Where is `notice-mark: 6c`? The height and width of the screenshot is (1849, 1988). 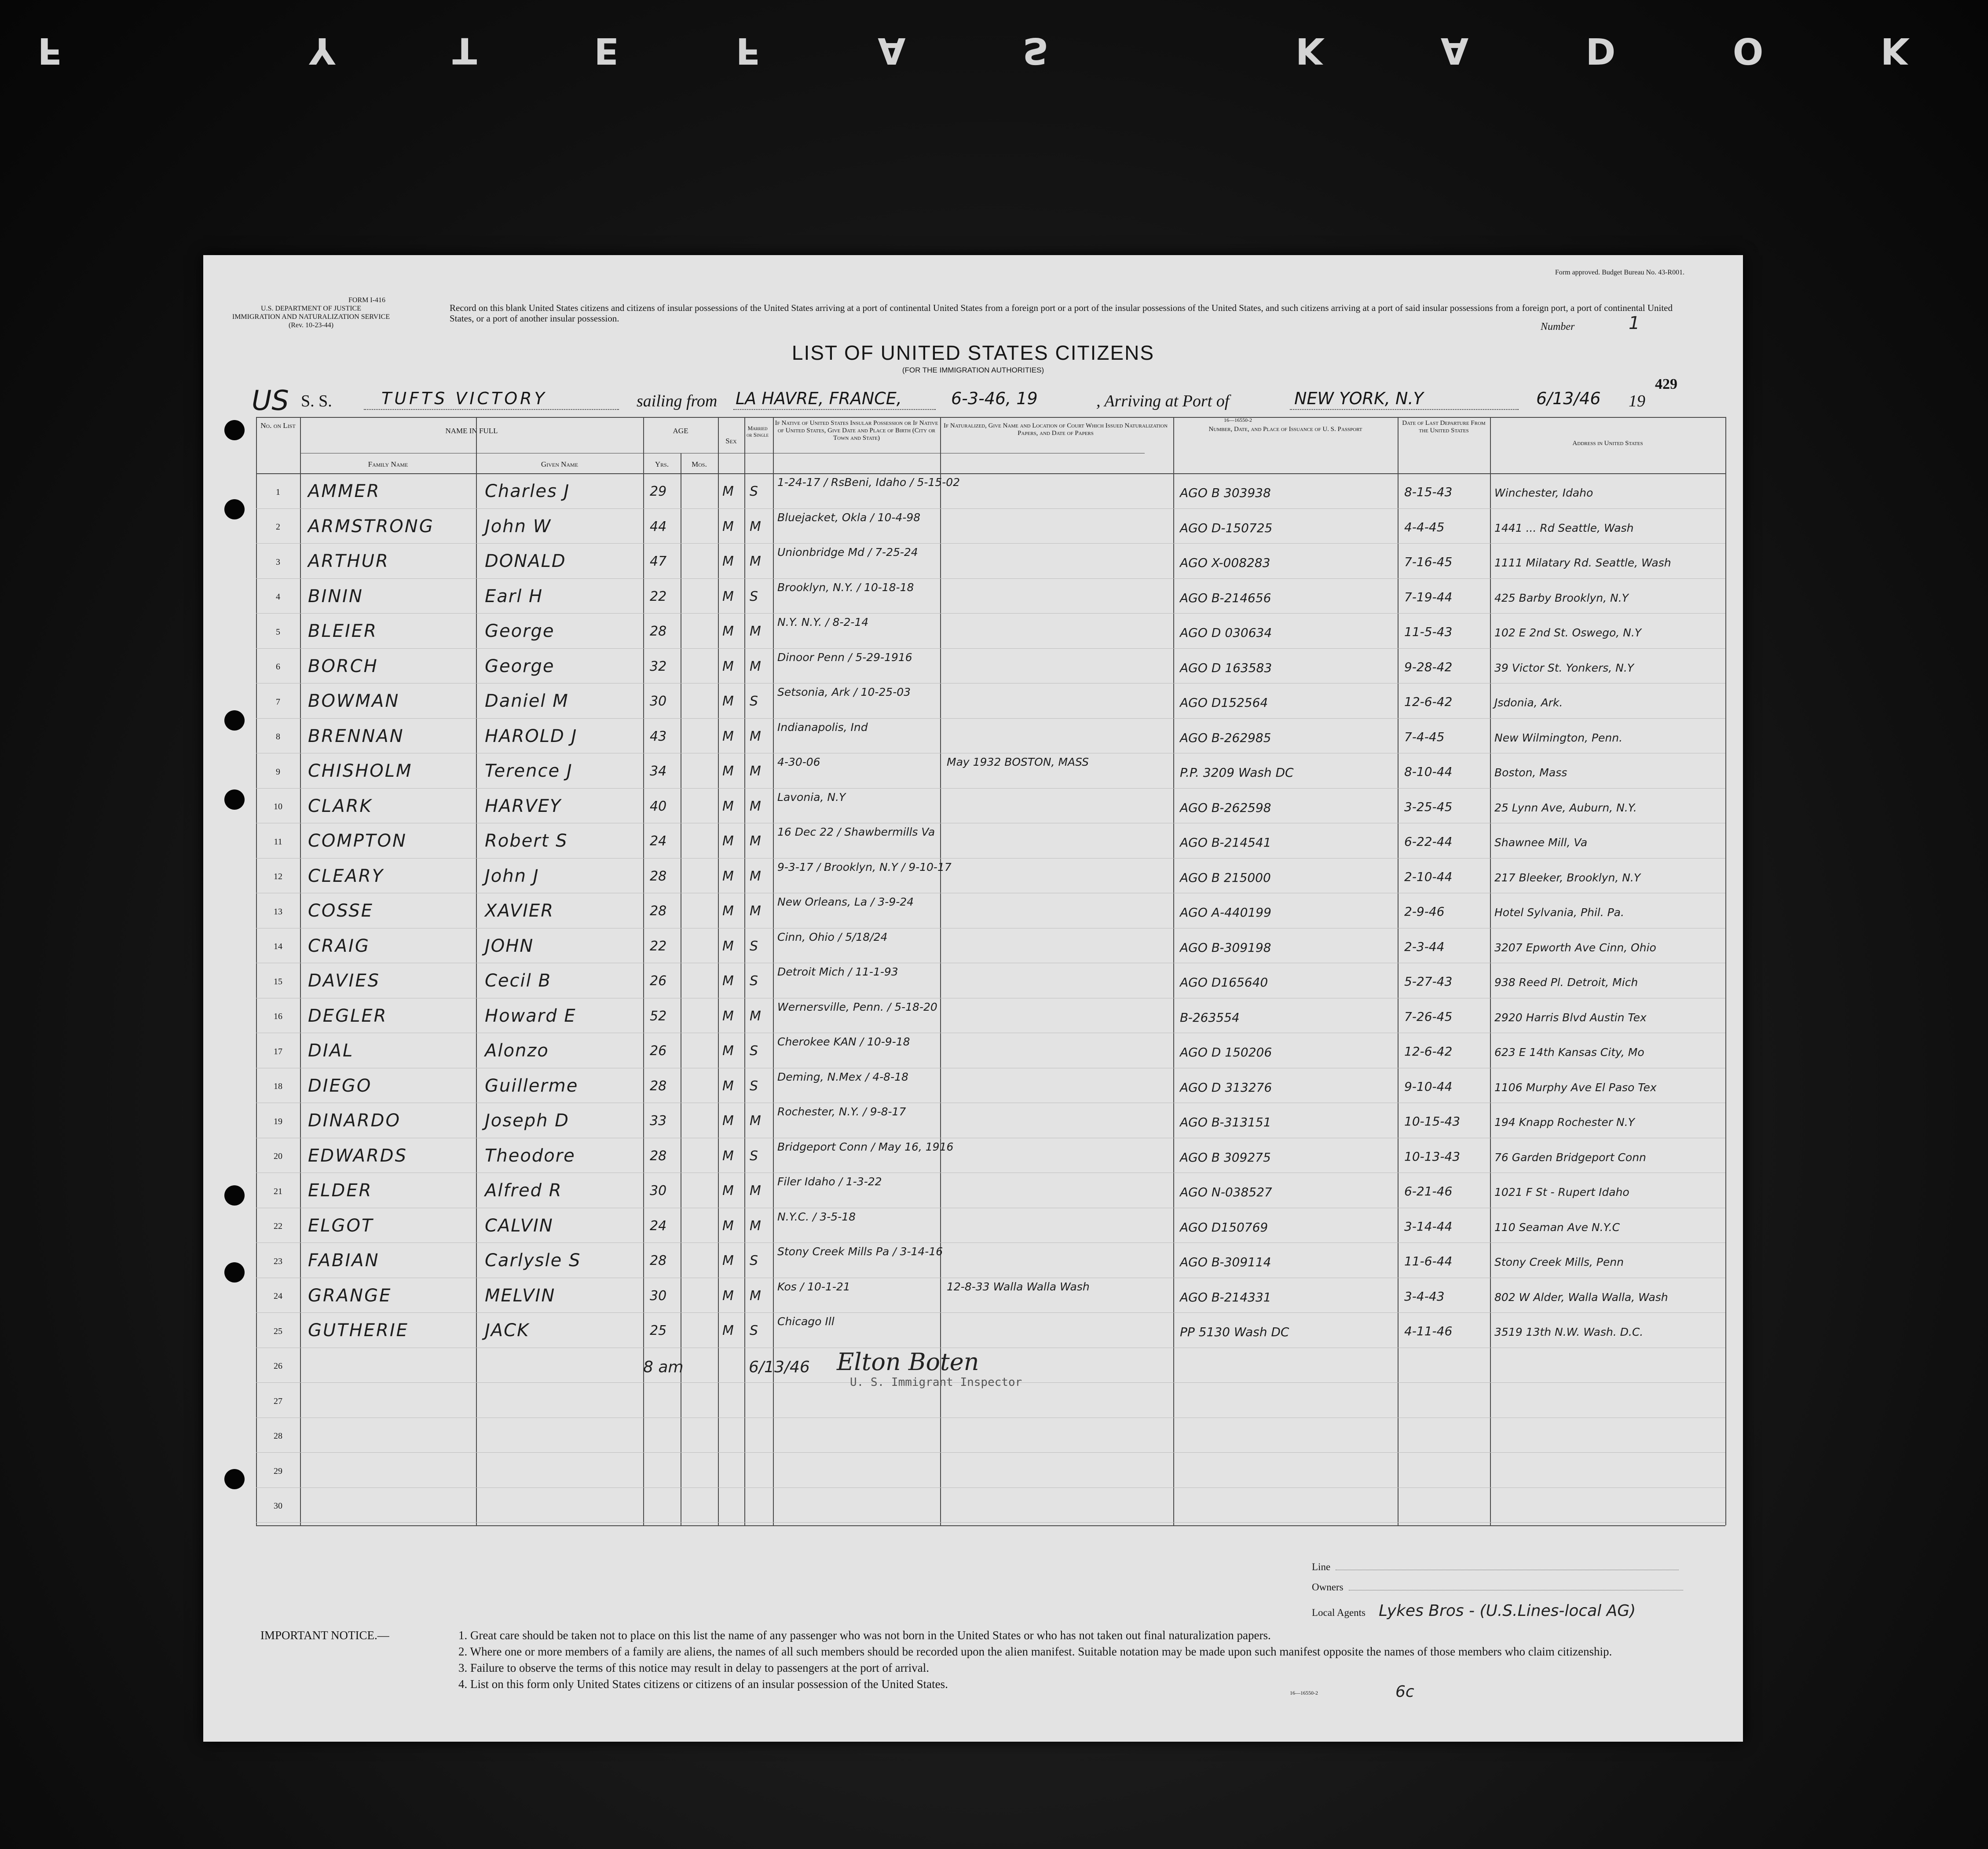 notice-mark: 6c is located at coordinates (1404, 1692).